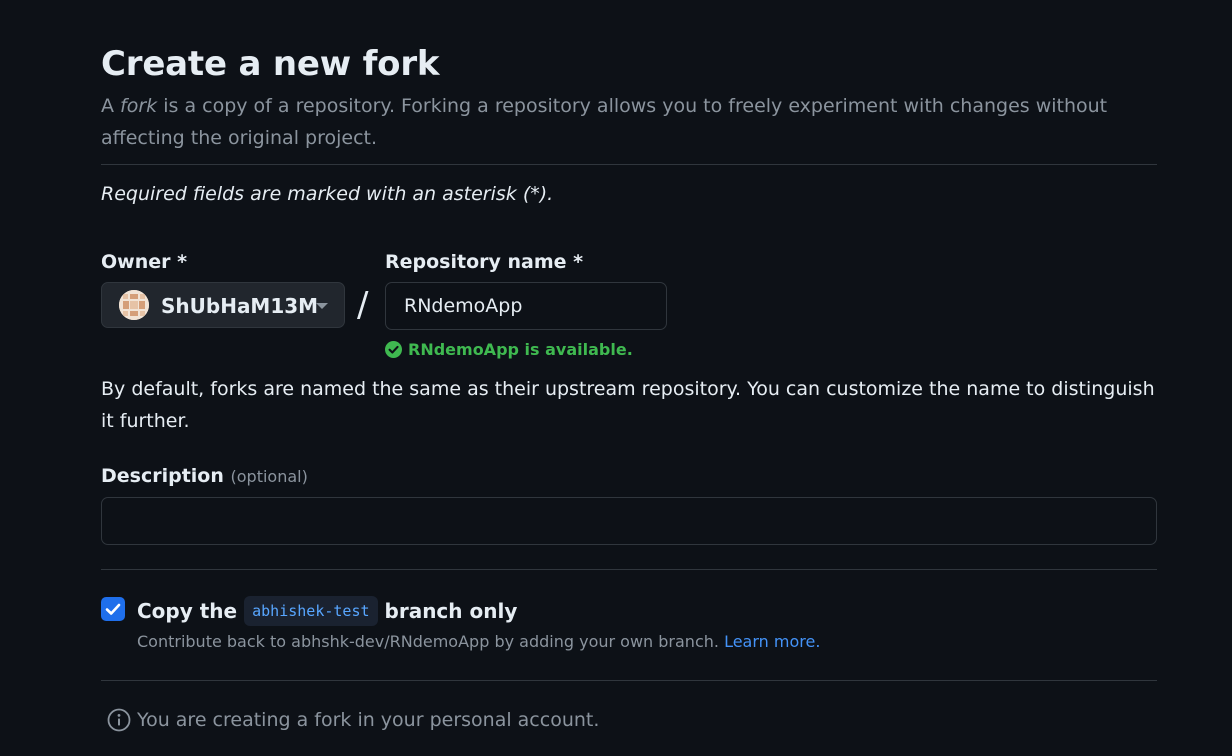 The image size is (1232, 756). What do you see at coordinates (240, 306) in the screenshot?
I see `owner-name: ShUbHaM13M` at bounding box center [240, 306].